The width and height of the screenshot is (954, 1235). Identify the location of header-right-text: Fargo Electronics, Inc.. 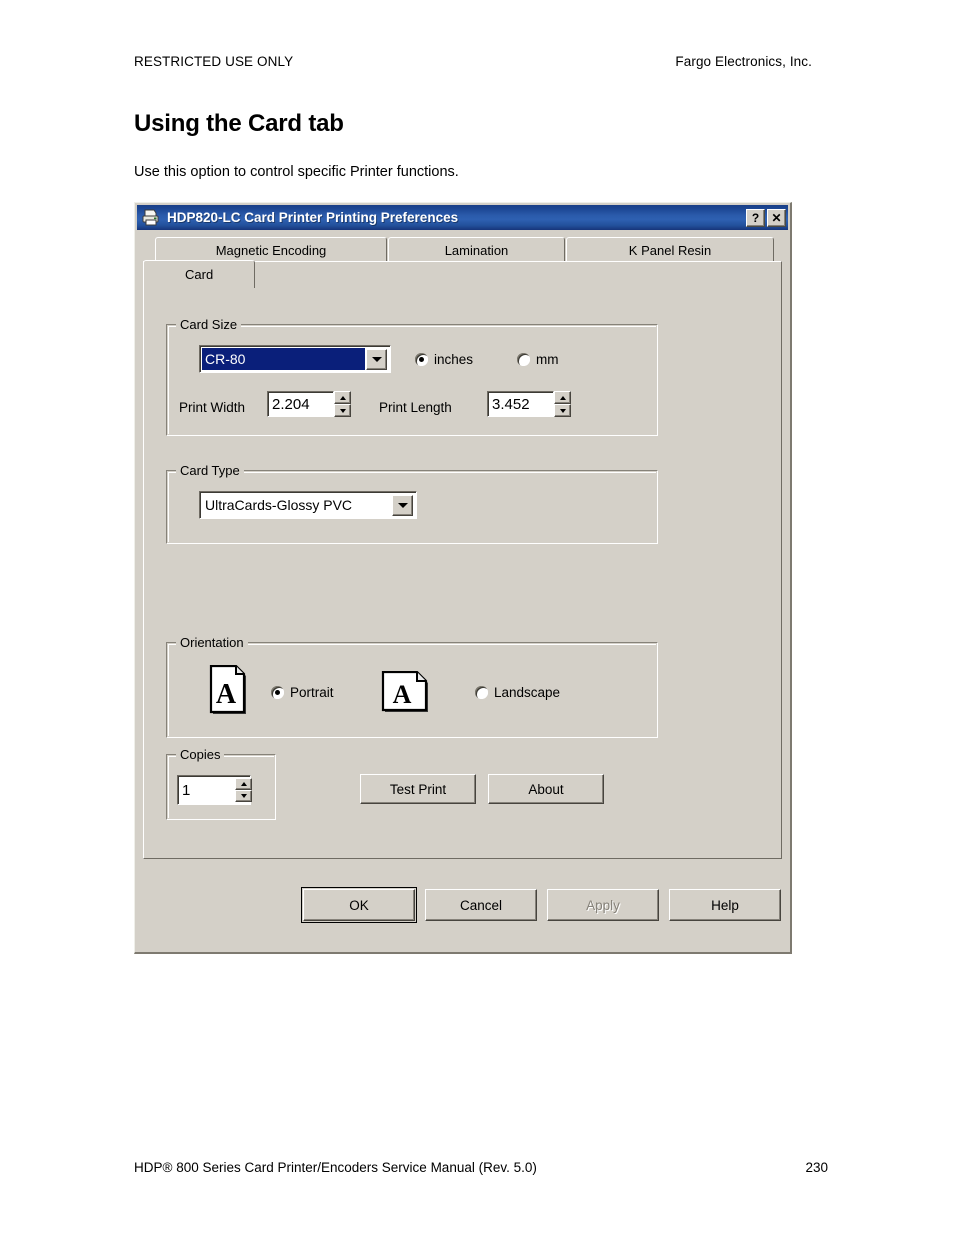
(743, 61).